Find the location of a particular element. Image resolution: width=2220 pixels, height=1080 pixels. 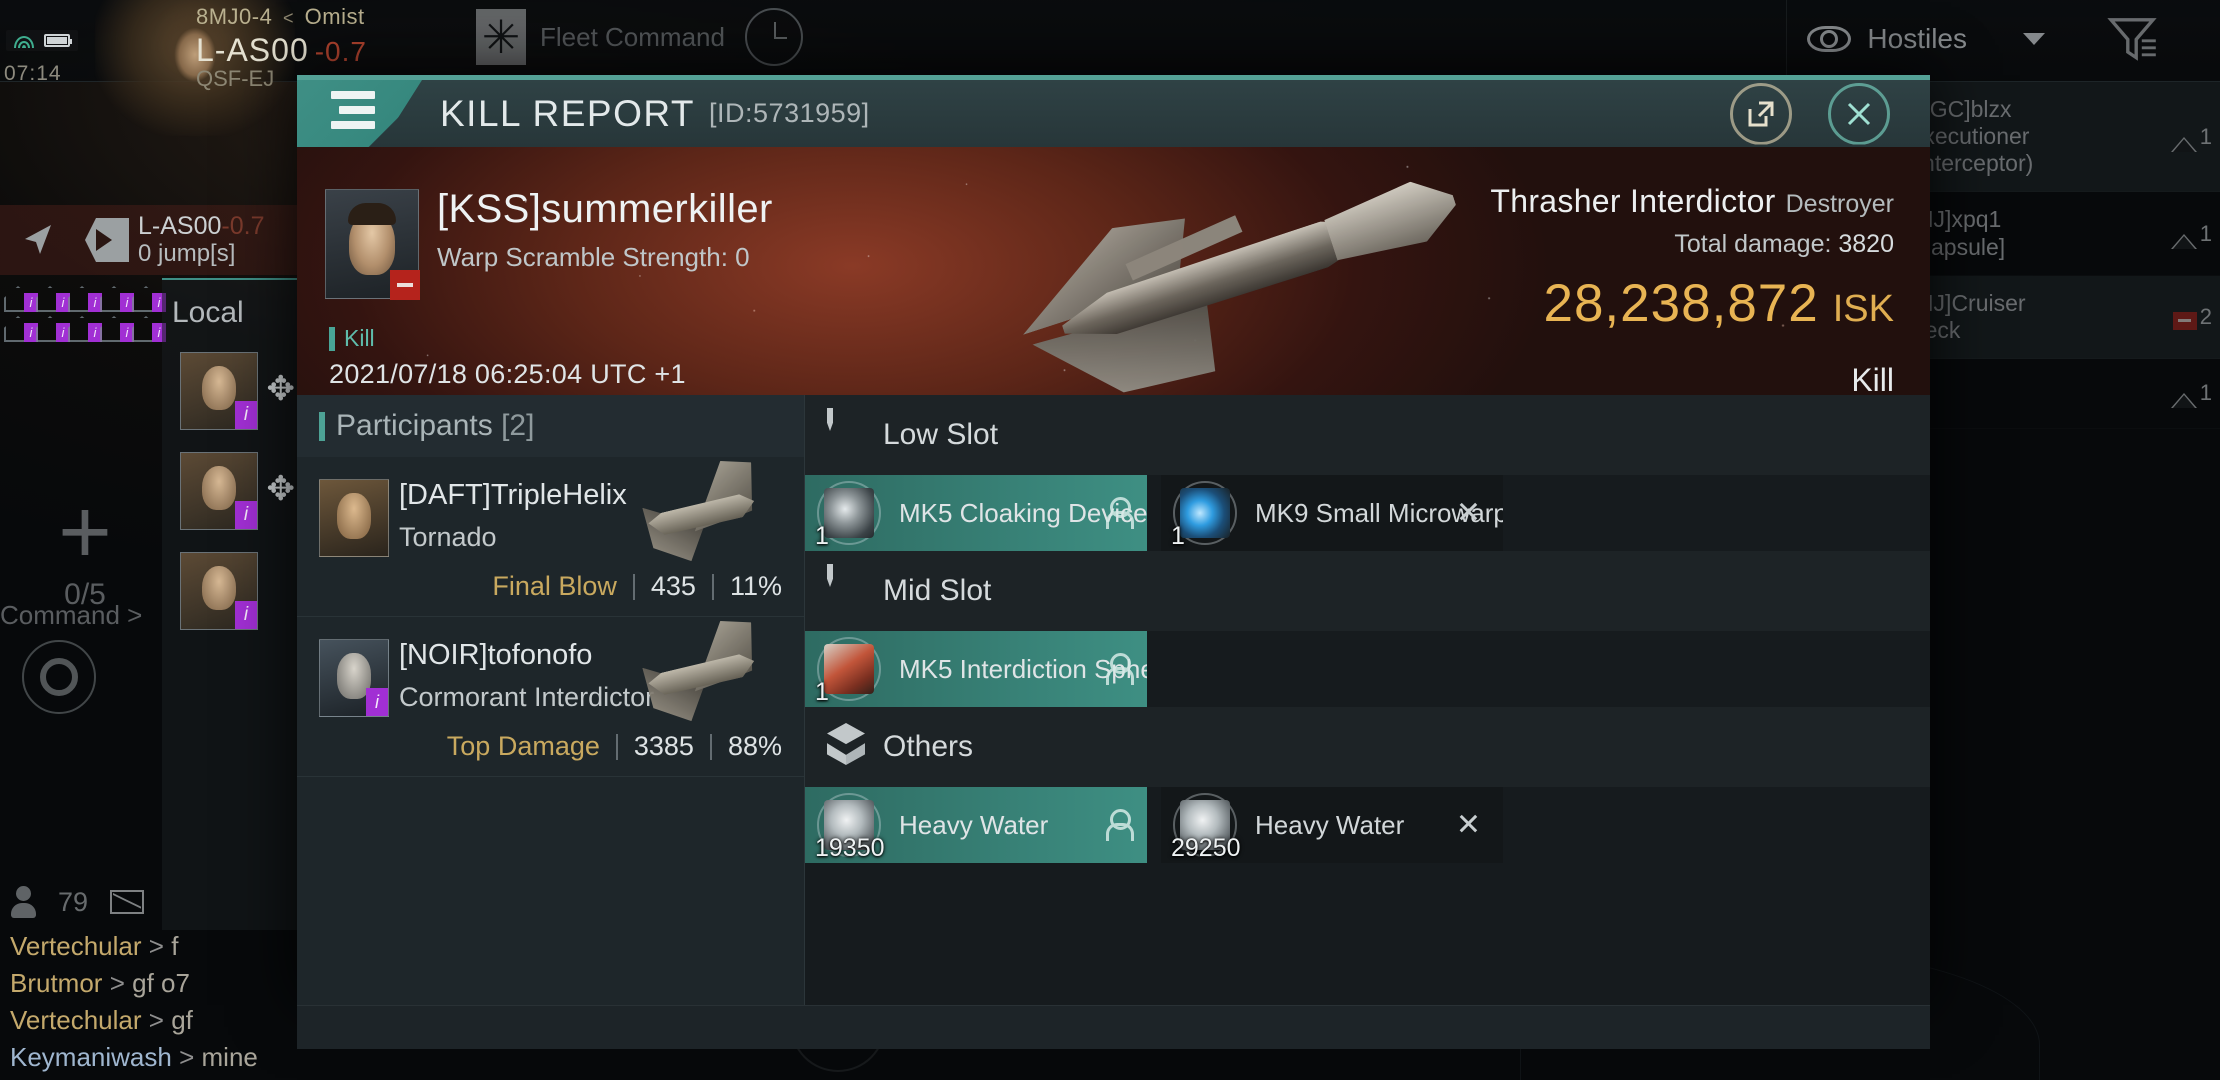

external-link-icon is located at coordinates (1761, 114).